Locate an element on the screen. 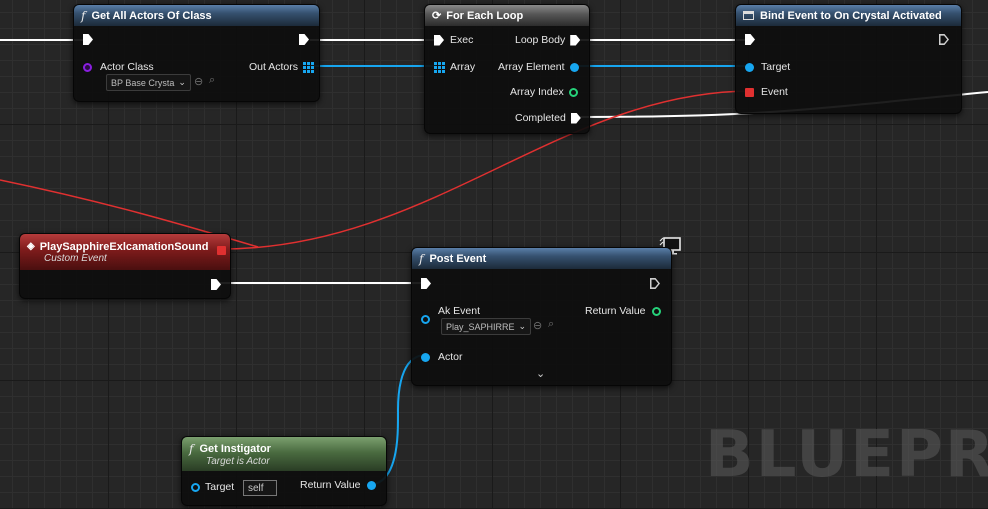 The height and width of the screenshot is (509, 988). delegate-icon is located at coordinates (748, 15).